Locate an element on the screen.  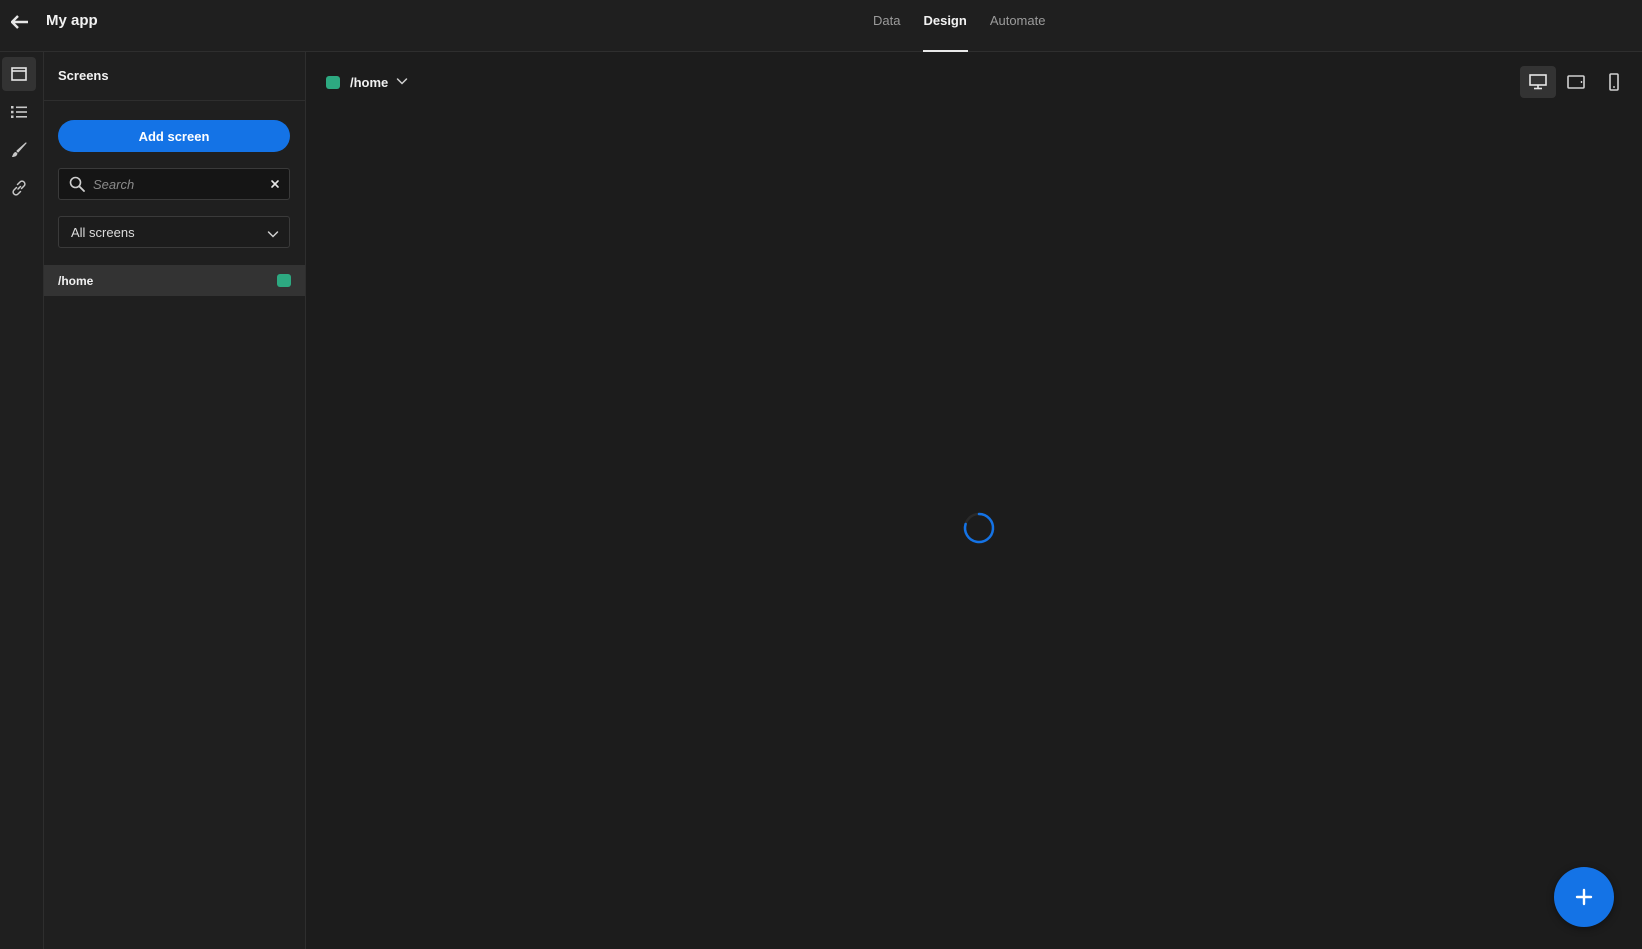
back-button is located at coordinates (20, 22).